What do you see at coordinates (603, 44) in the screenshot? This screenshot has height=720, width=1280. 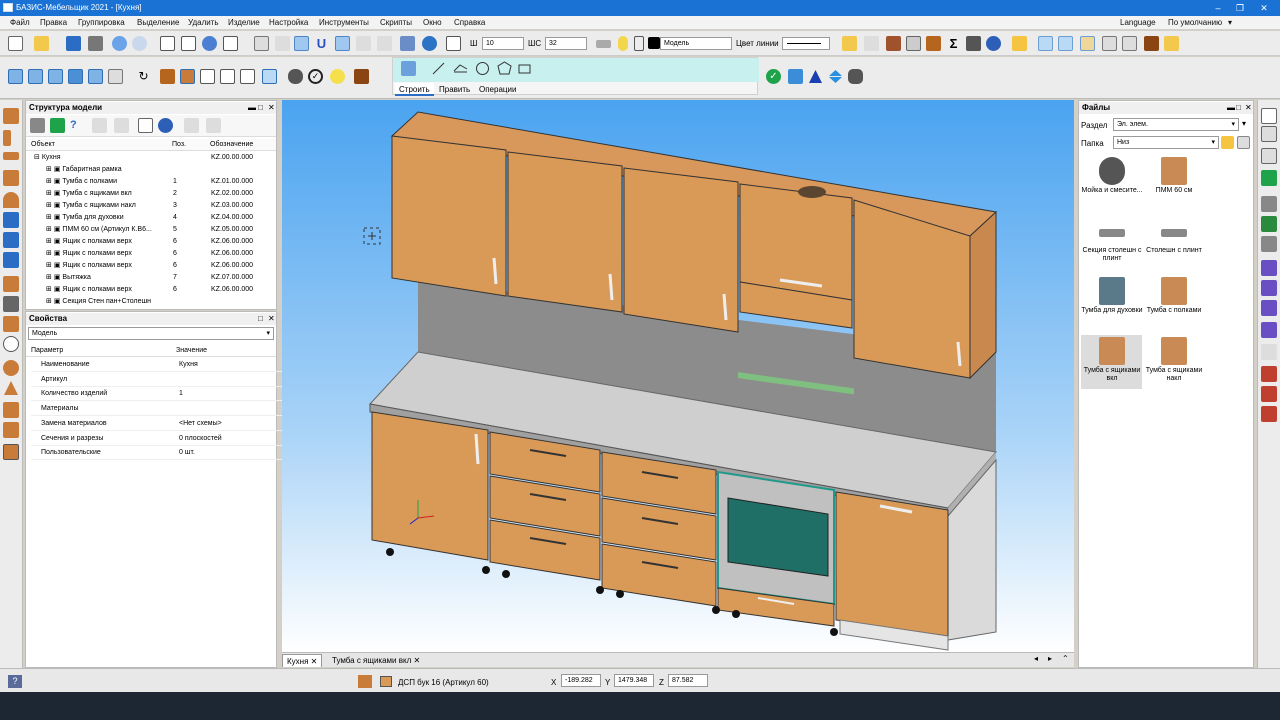 I see `layer-icon` at bounding box center [603, 44].